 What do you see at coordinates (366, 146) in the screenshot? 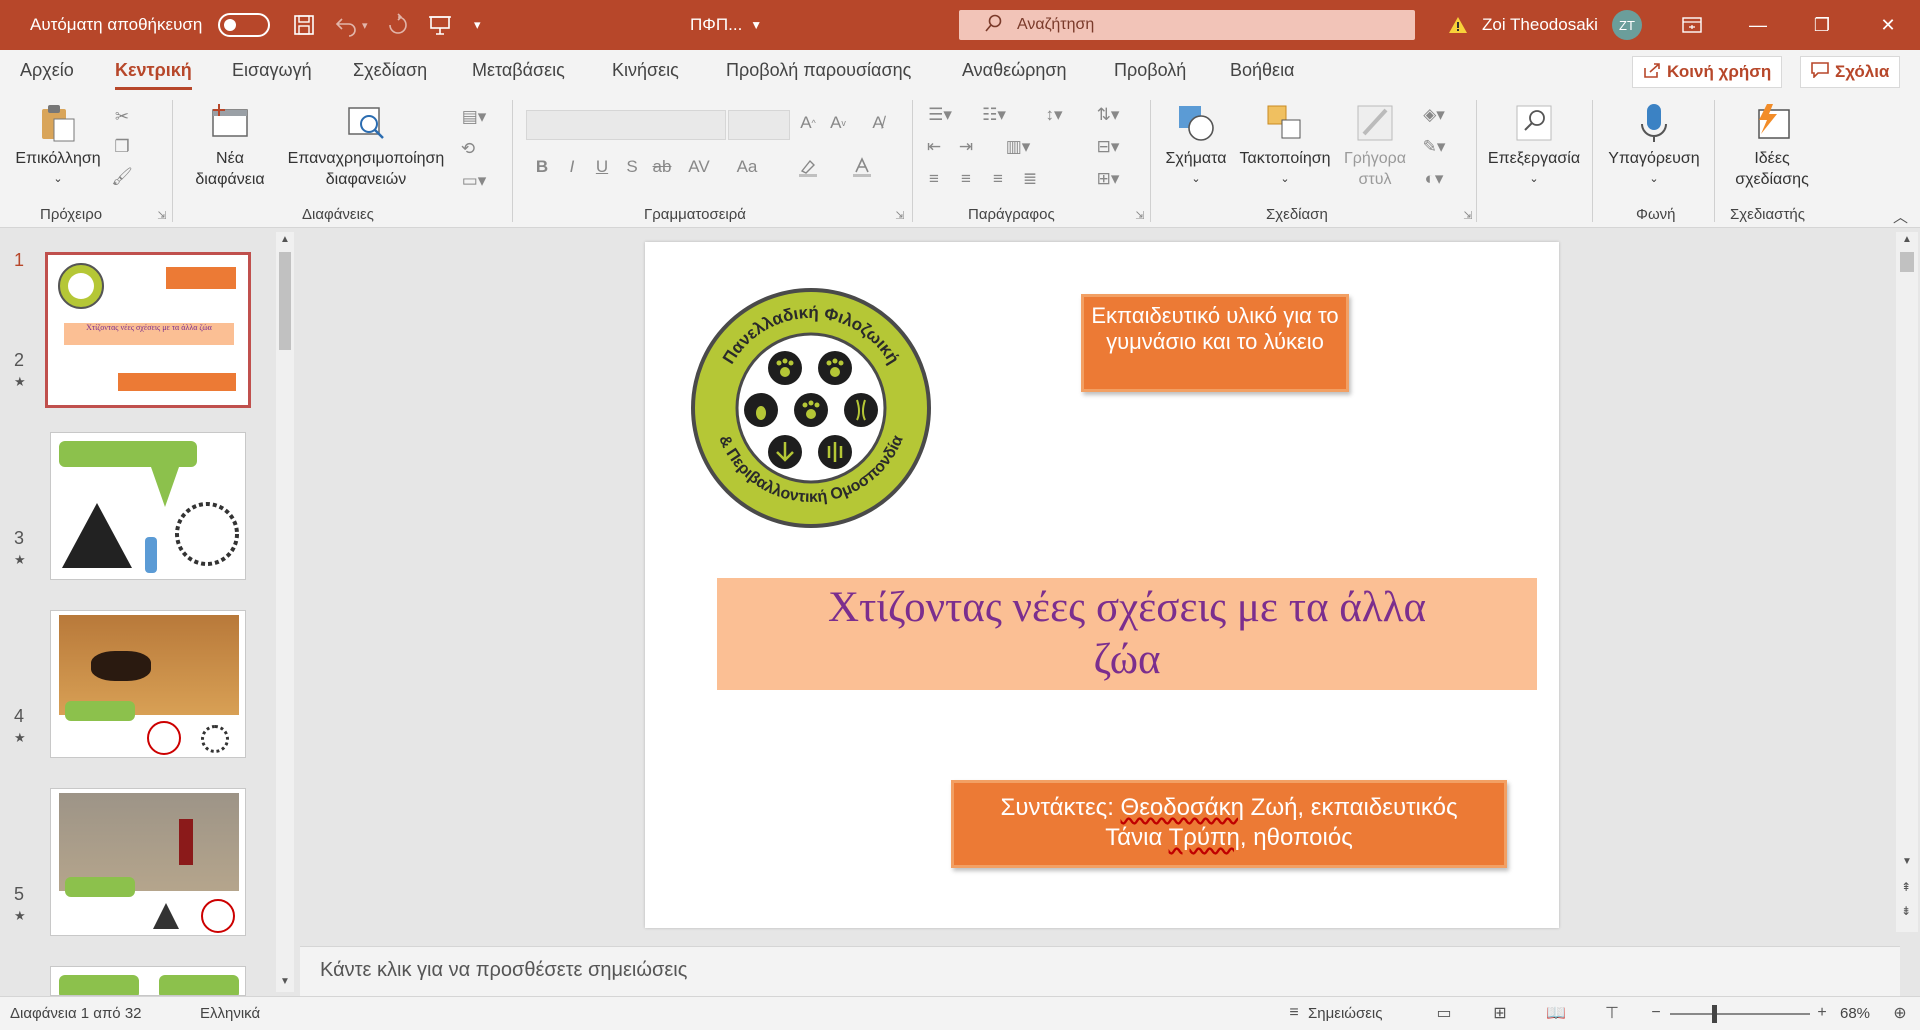
I see `reuse-slides-button: Επαναχρησιμοποίηση διαφανειών` at bounding box center [366, 146].